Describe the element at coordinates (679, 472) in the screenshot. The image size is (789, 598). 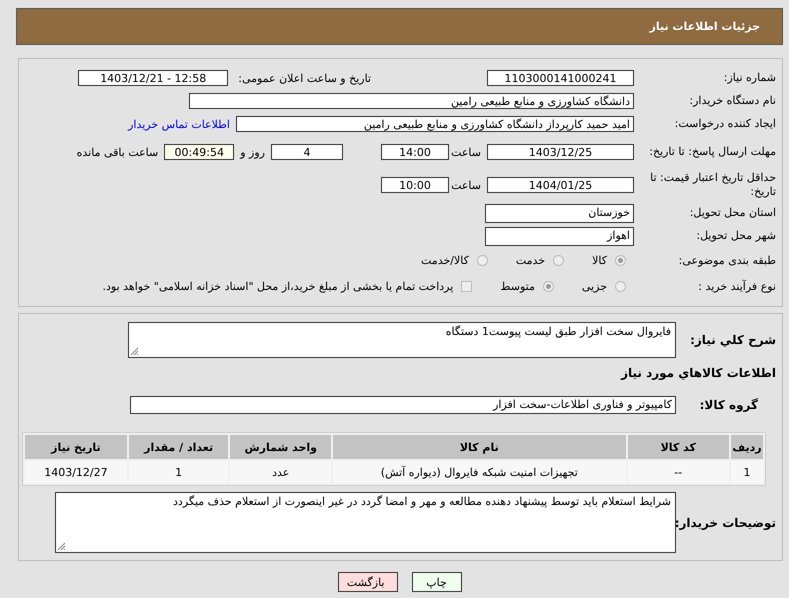
I see `table-cell: --` at that location.